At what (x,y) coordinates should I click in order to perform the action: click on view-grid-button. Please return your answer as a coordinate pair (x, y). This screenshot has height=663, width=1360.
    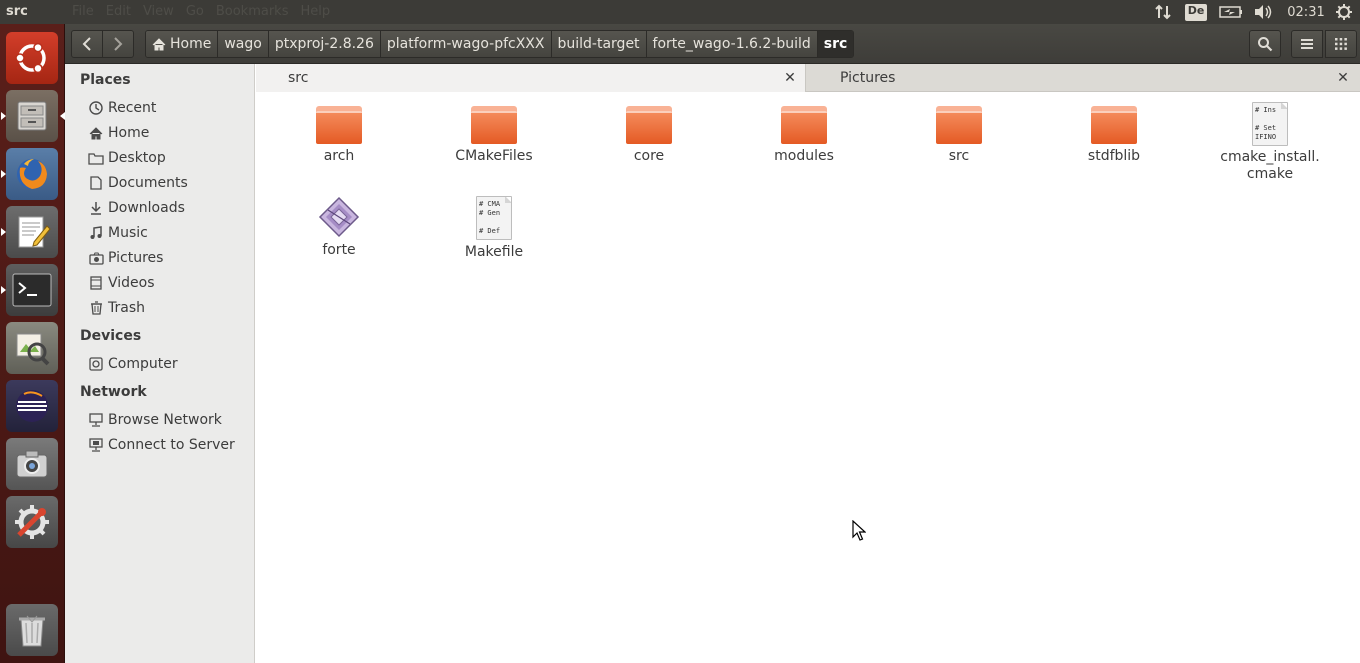
    Looking at the image, I should click on (1341, 44).